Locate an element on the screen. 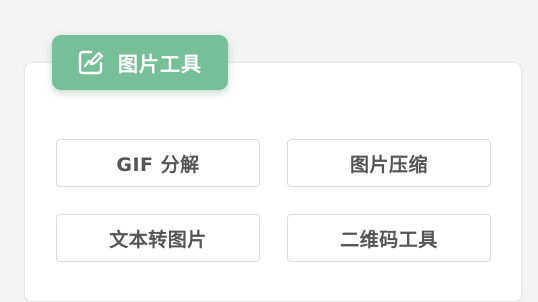  gif-split-button: GIF 分解 is located at coordinates (158, 163).